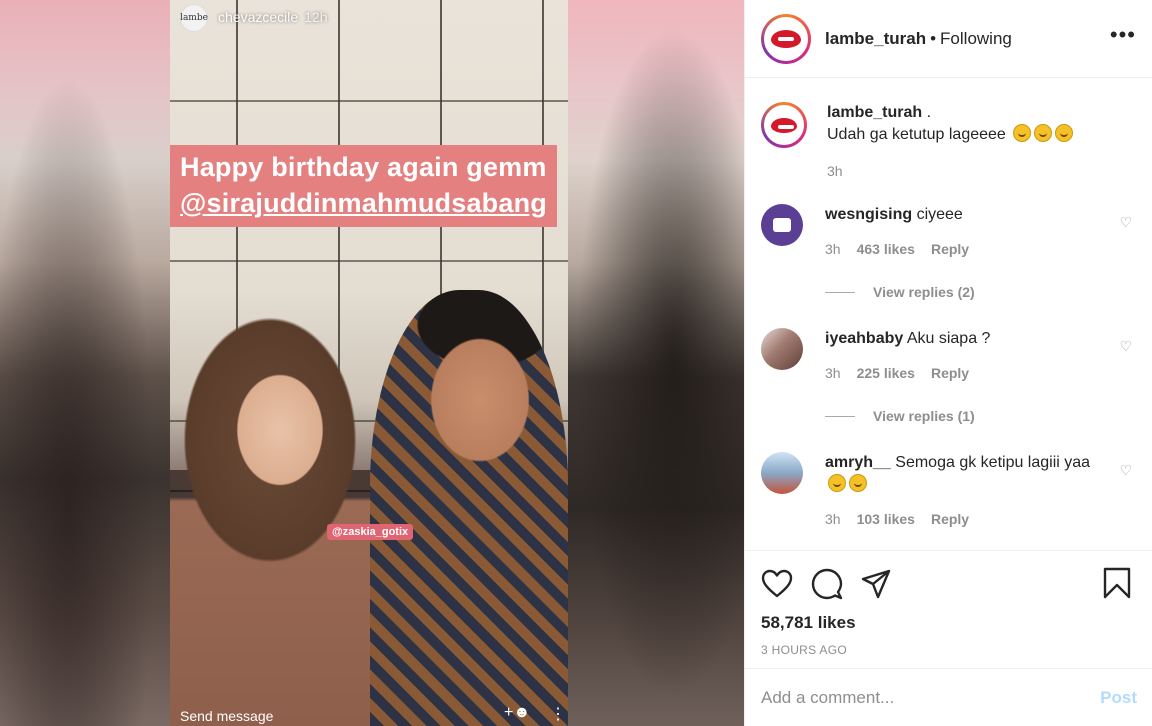  What do you see at coordinates (363, 203) in the screenshot?
I see `story-caption-mention: @sirajuddinmahmudsabang` at bounding box center [363, 203].